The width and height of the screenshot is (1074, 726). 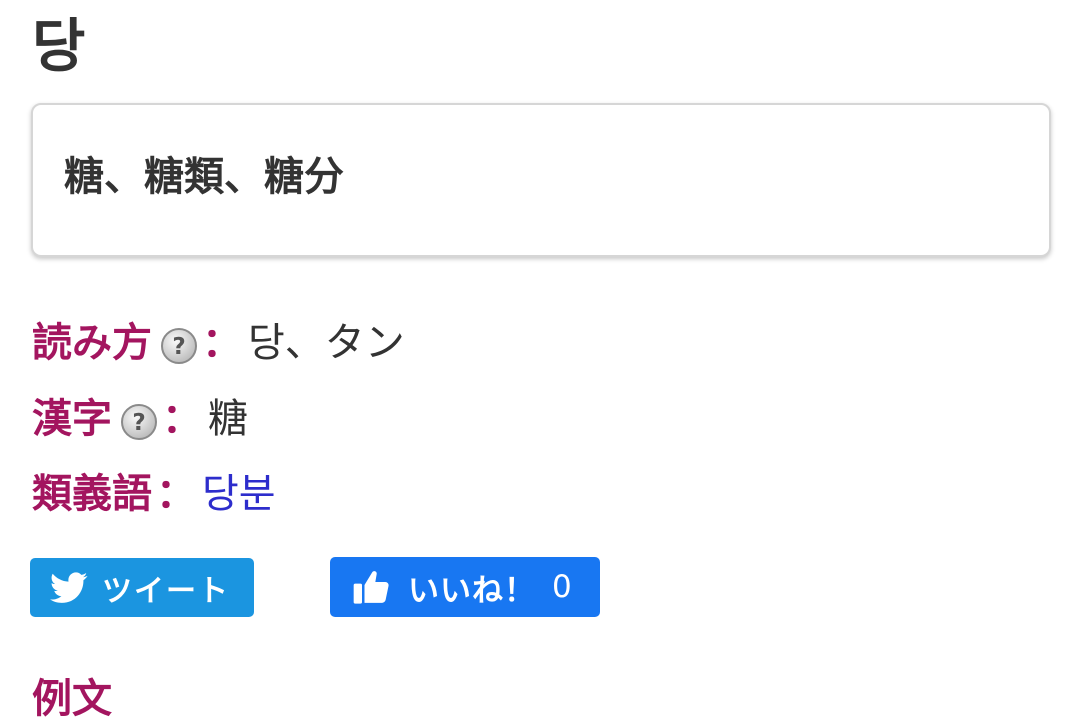 What do you see at coordinates (228, 419) in the screenshot?
I see `kanji-value: 糖` at bounding box center [228, 419].